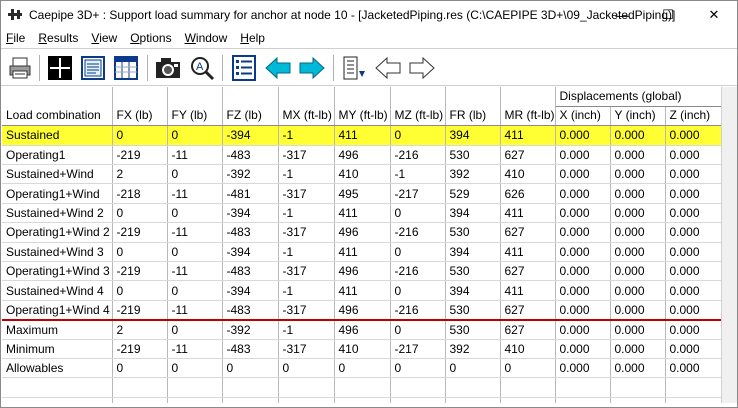 The width and height of the screenshot is (738, 408). What do you see at coordinates (583, 116) in the screenshot?
I see `header-x: X (inch)` at bounding box center [583, 116].